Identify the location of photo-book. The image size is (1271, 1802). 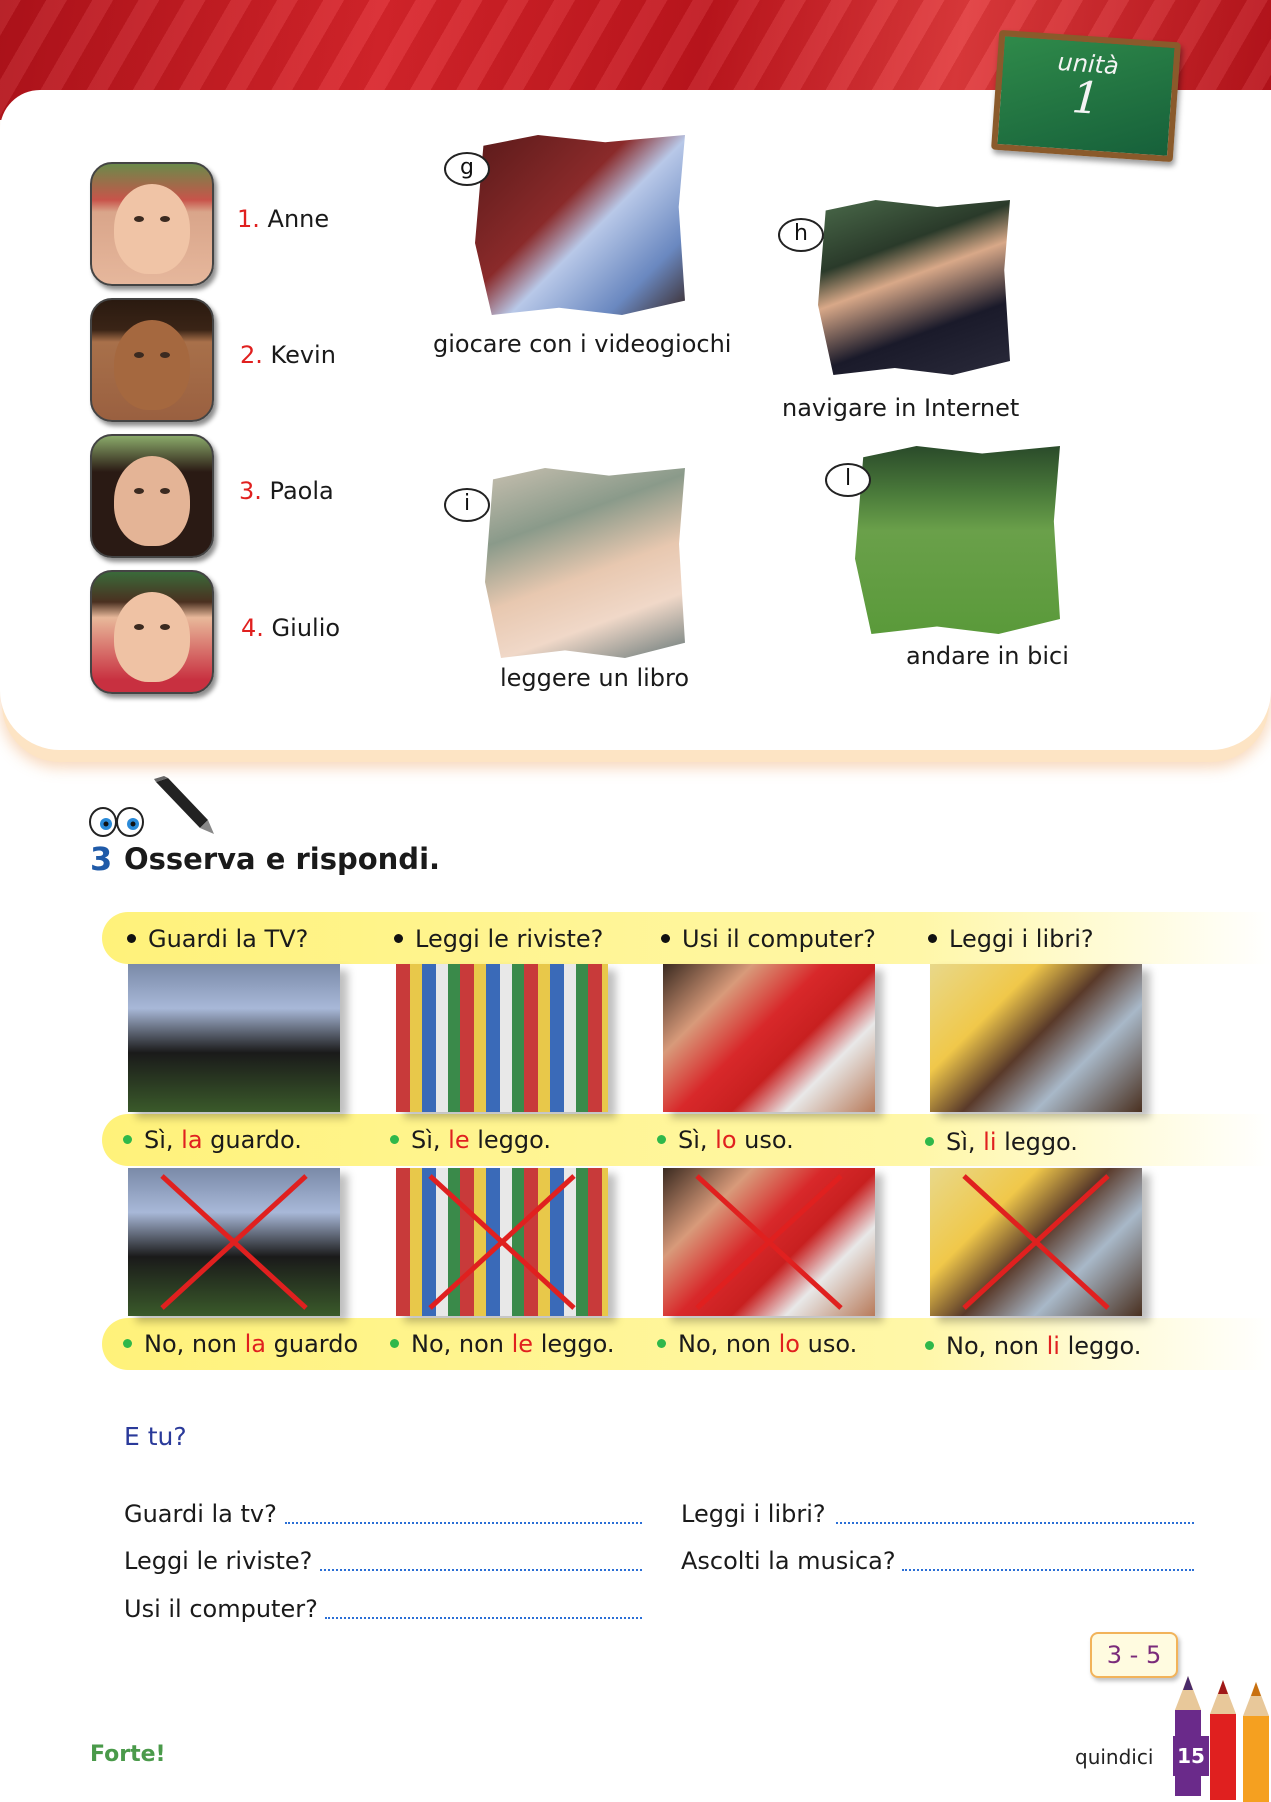
(1036, 1038).